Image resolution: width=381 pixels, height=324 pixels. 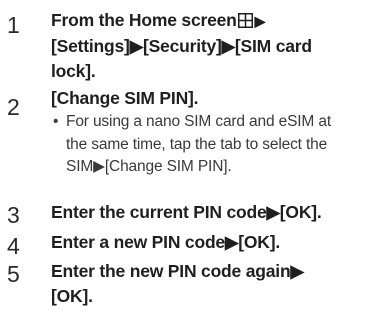 I want to click on home-grid-icon, so click(x=245, y=20).